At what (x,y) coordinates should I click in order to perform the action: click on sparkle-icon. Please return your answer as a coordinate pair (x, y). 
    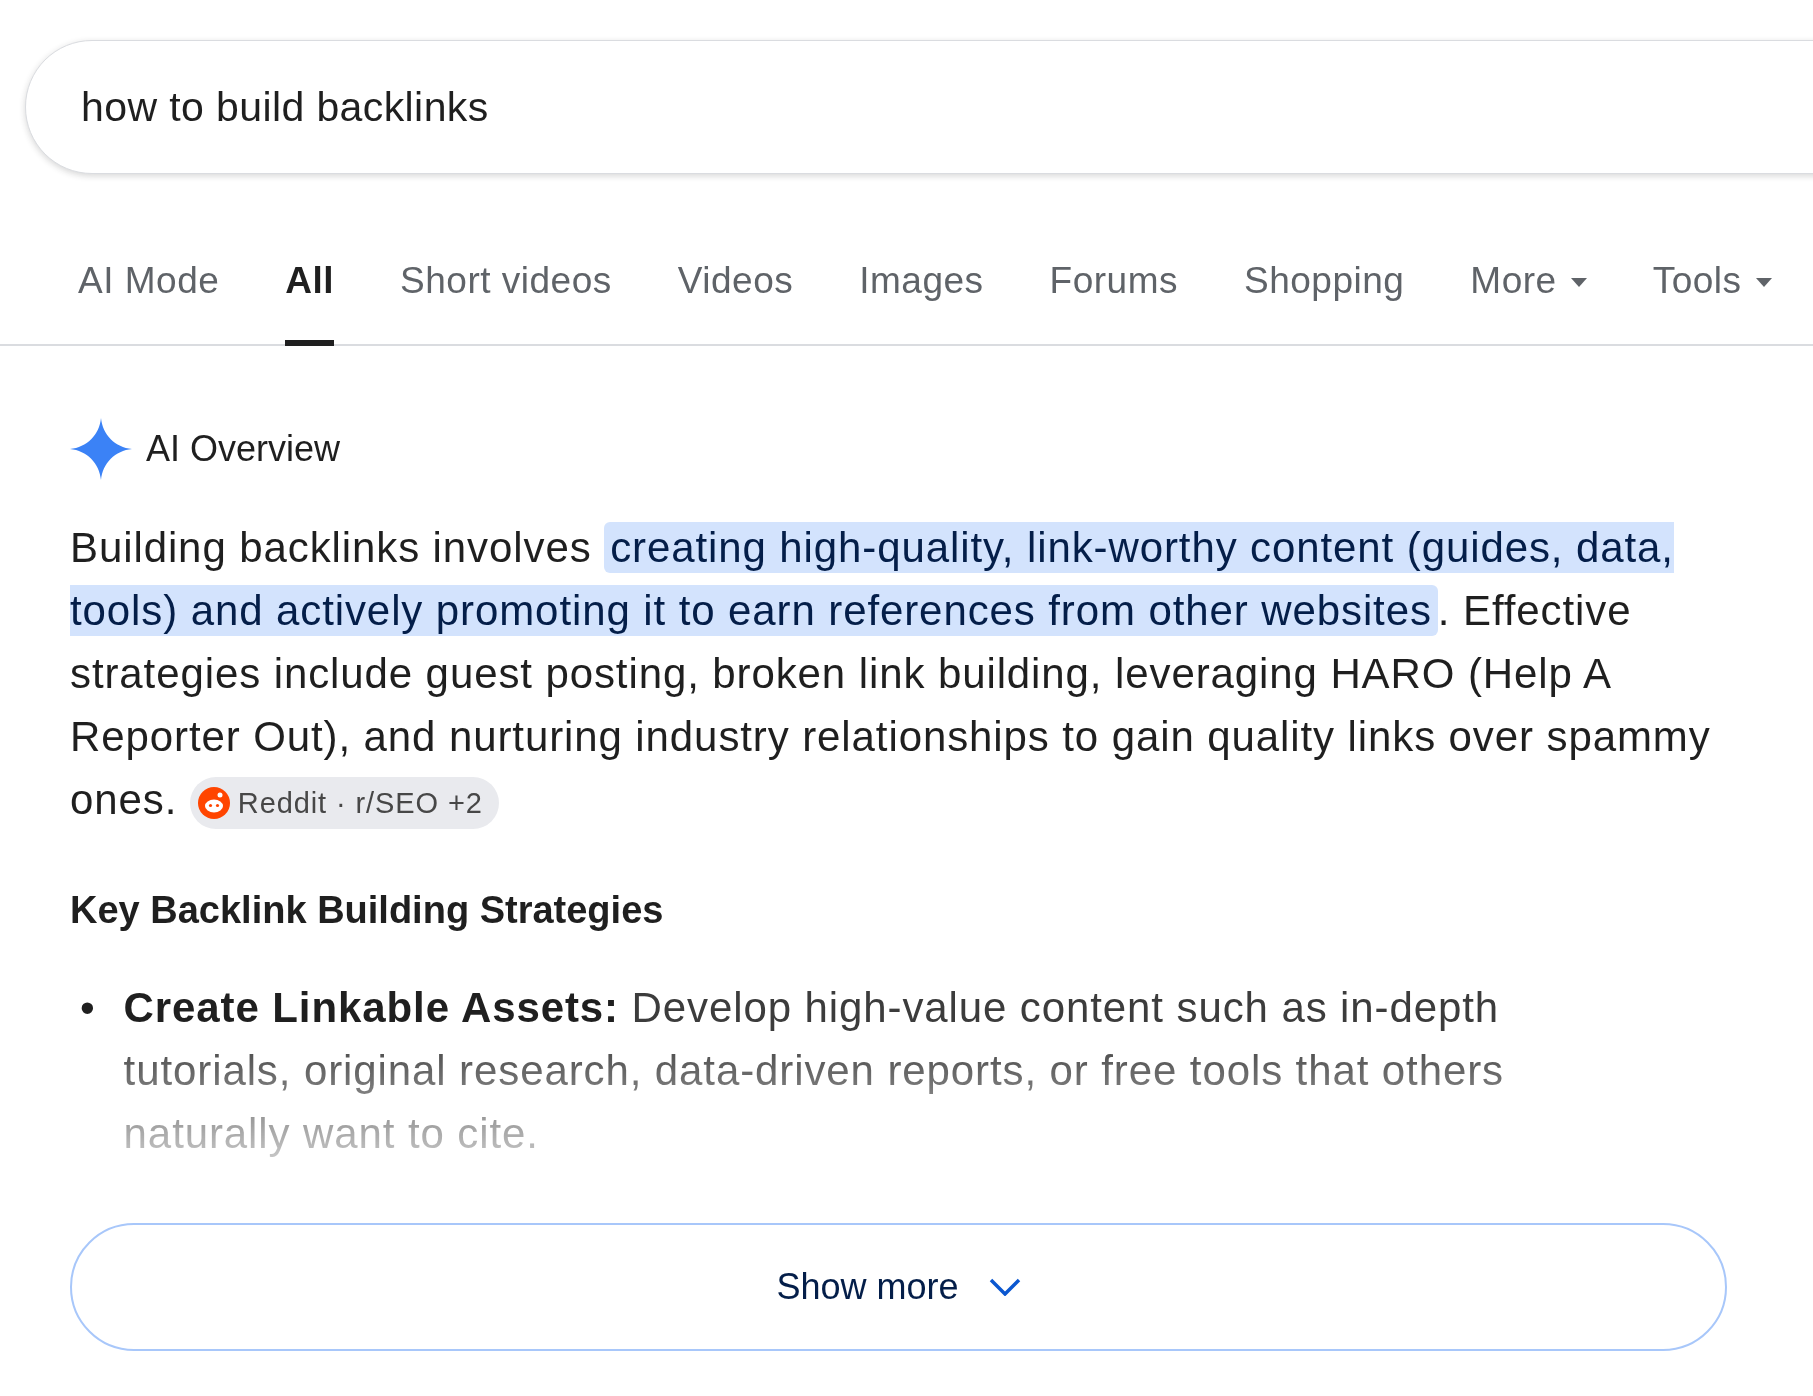
    Looking at the image, I should click on (101, 449).